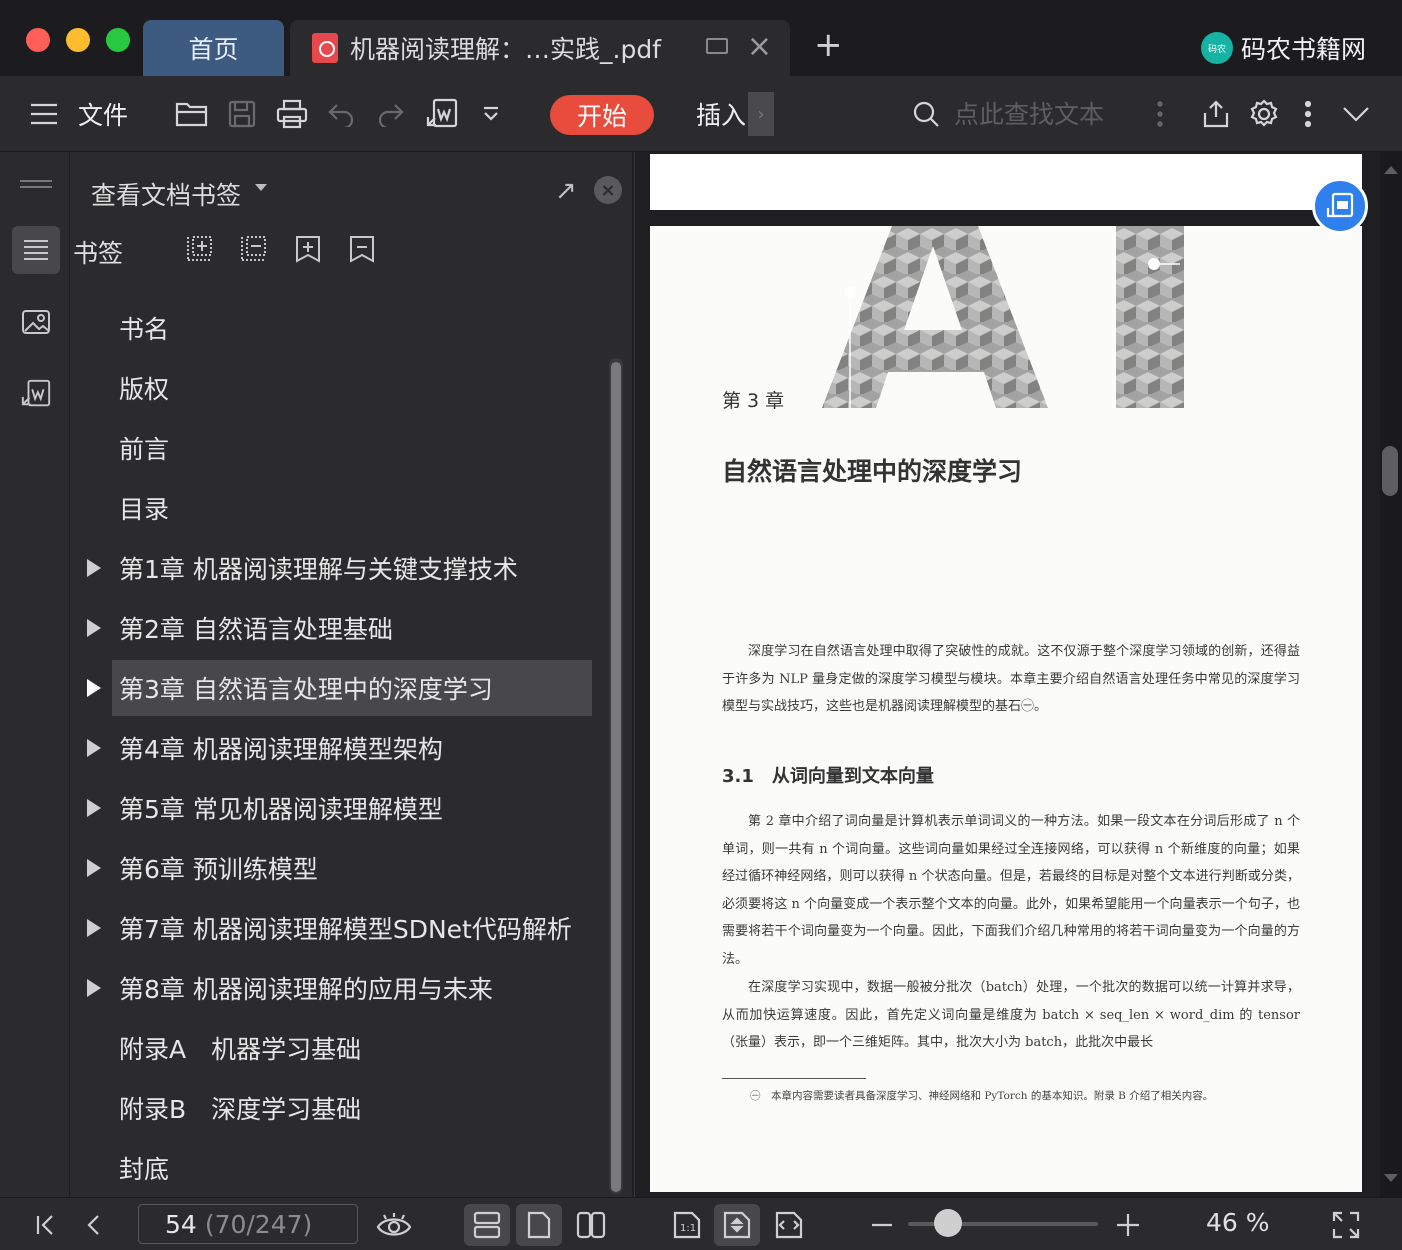 This screenshot has width=1402, height=1250. What do you see at coordinates (36, 250) in the screenshot?
I see `bookmarks-list-icon` at bounding box center [36, 250].